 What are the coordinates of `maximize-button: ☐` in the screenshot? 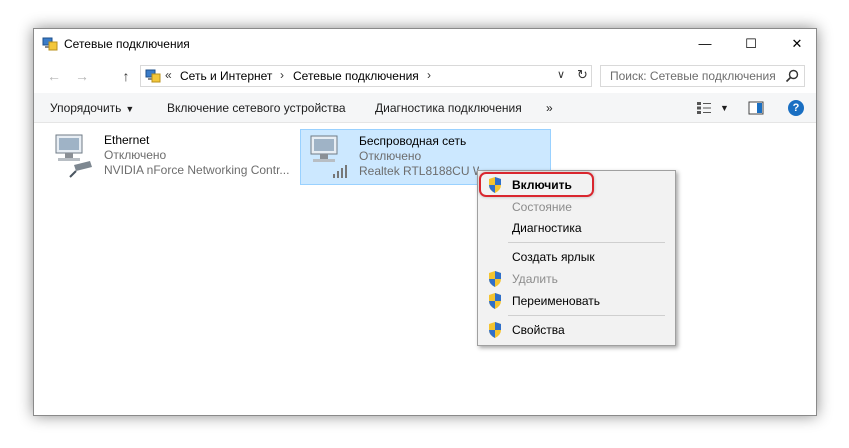 It's located at (751, 44).